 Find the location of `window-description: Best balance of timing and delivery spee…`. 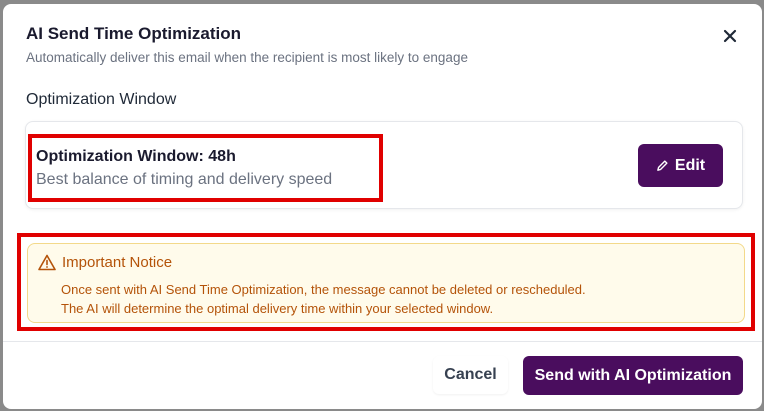

window-description: Best balance of timing and delivery spee… is located at coordinates (184, 179).